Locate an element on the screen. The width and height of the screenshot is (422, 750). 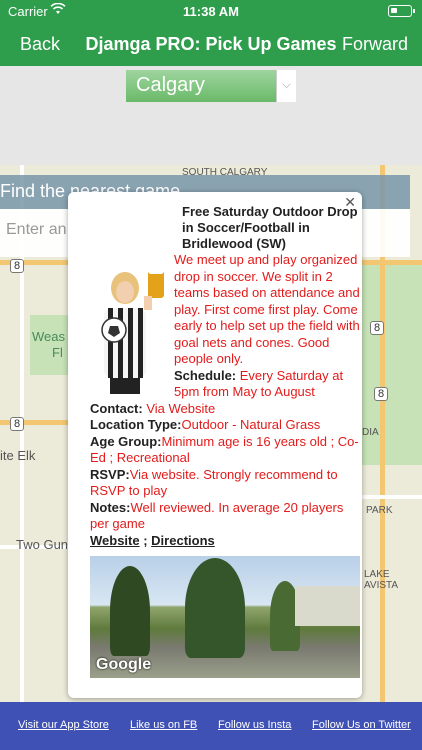
twitter-link: Follow Us on Twitter is located at coordinates (361, 725).